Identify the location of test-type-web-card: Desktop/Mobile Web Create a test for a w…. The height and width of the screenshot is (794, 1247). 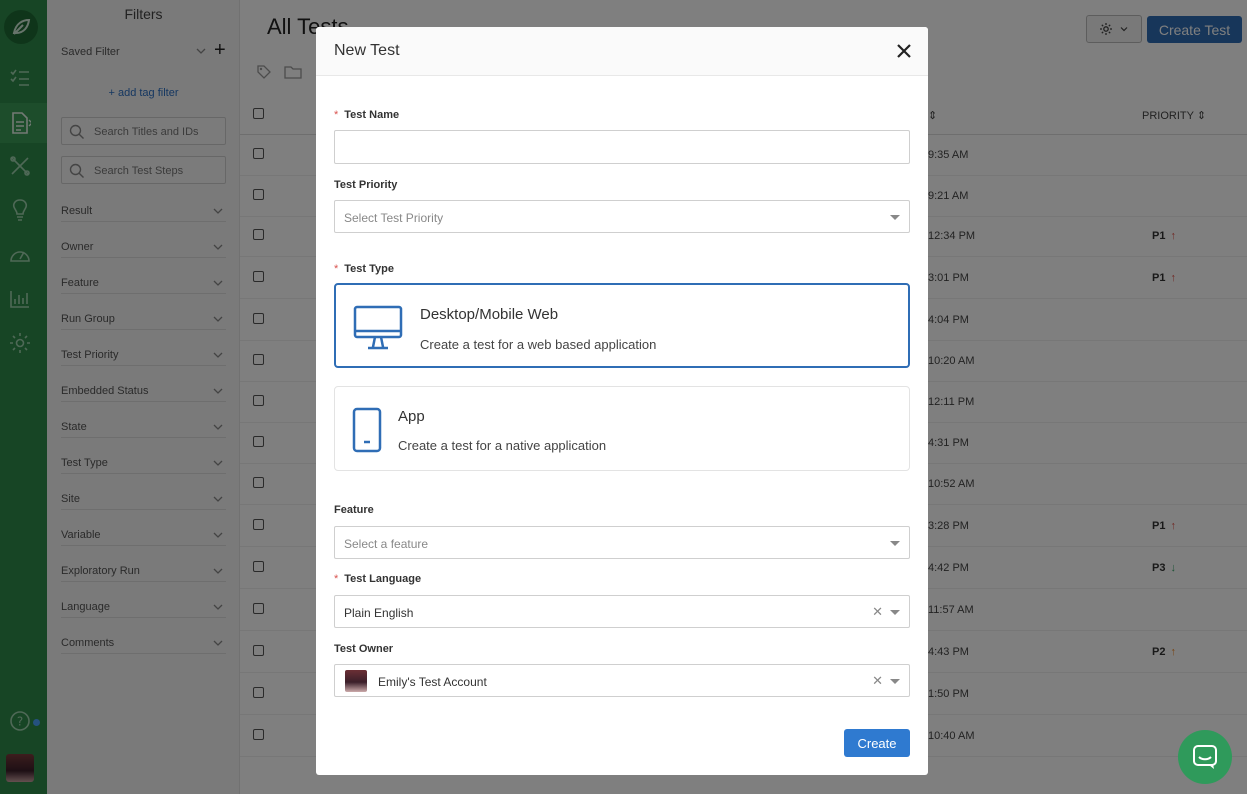
(622, 325).